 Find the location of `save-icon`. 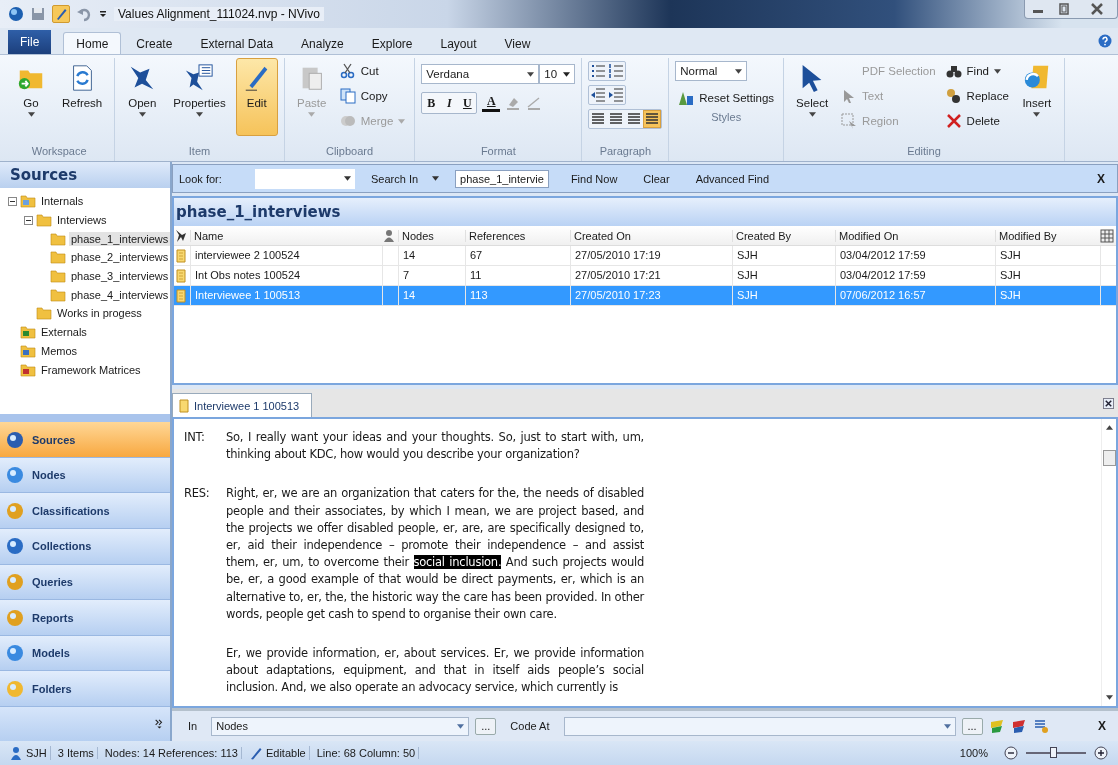

save-icon is located at coordinates (38, 14).